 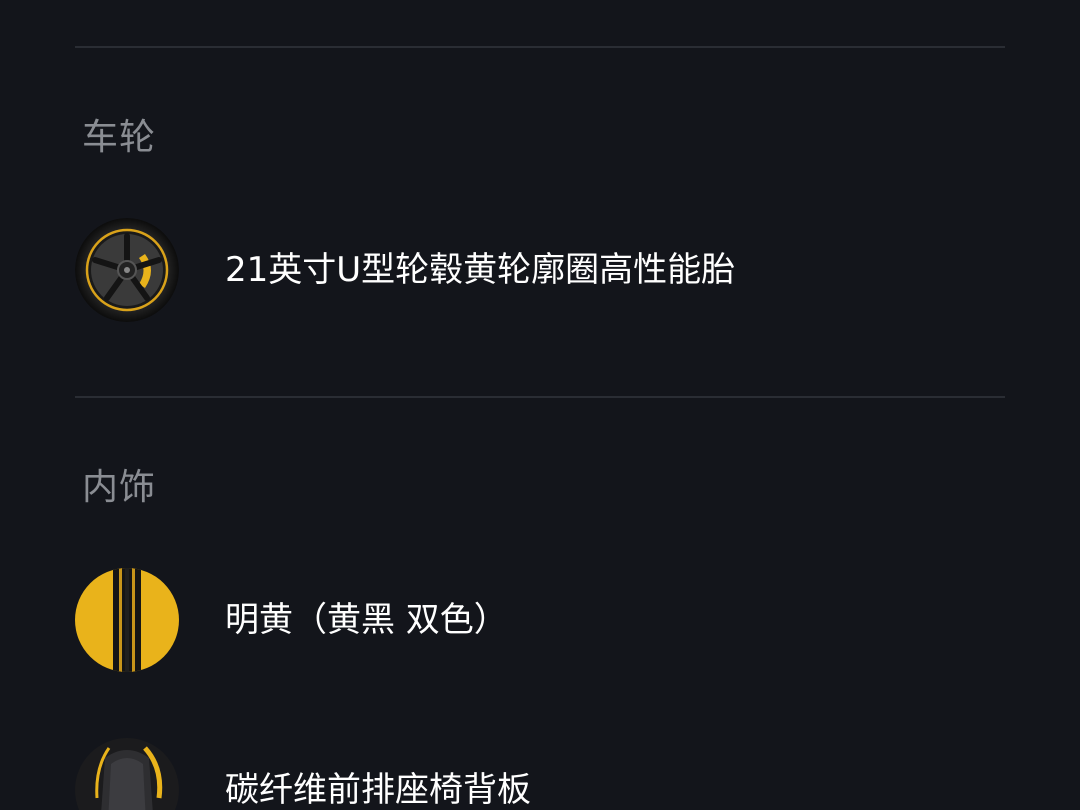 What do you see at coordinates (127, 620) in the screenshot?
I see `yellow-black-swatch-icon` at bounding box center [127, 620].